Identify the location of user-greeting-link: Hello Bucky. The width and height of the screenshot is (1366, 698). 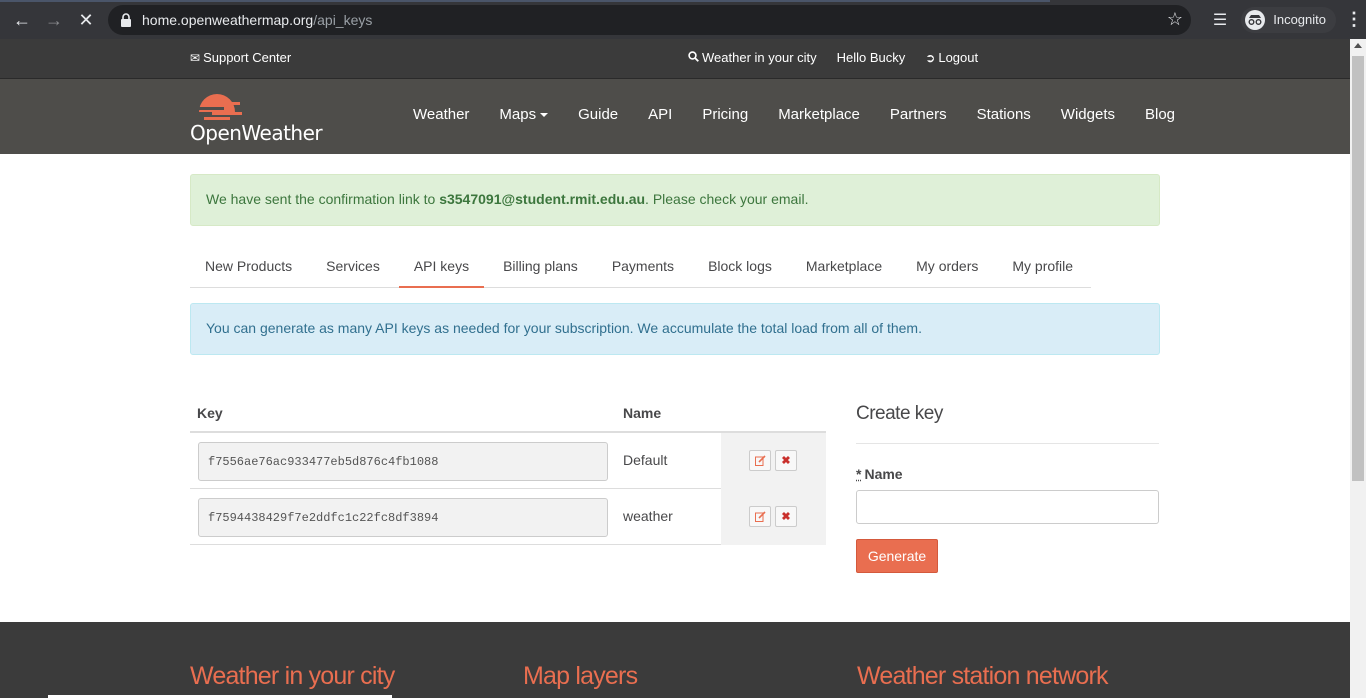
(871, 57).